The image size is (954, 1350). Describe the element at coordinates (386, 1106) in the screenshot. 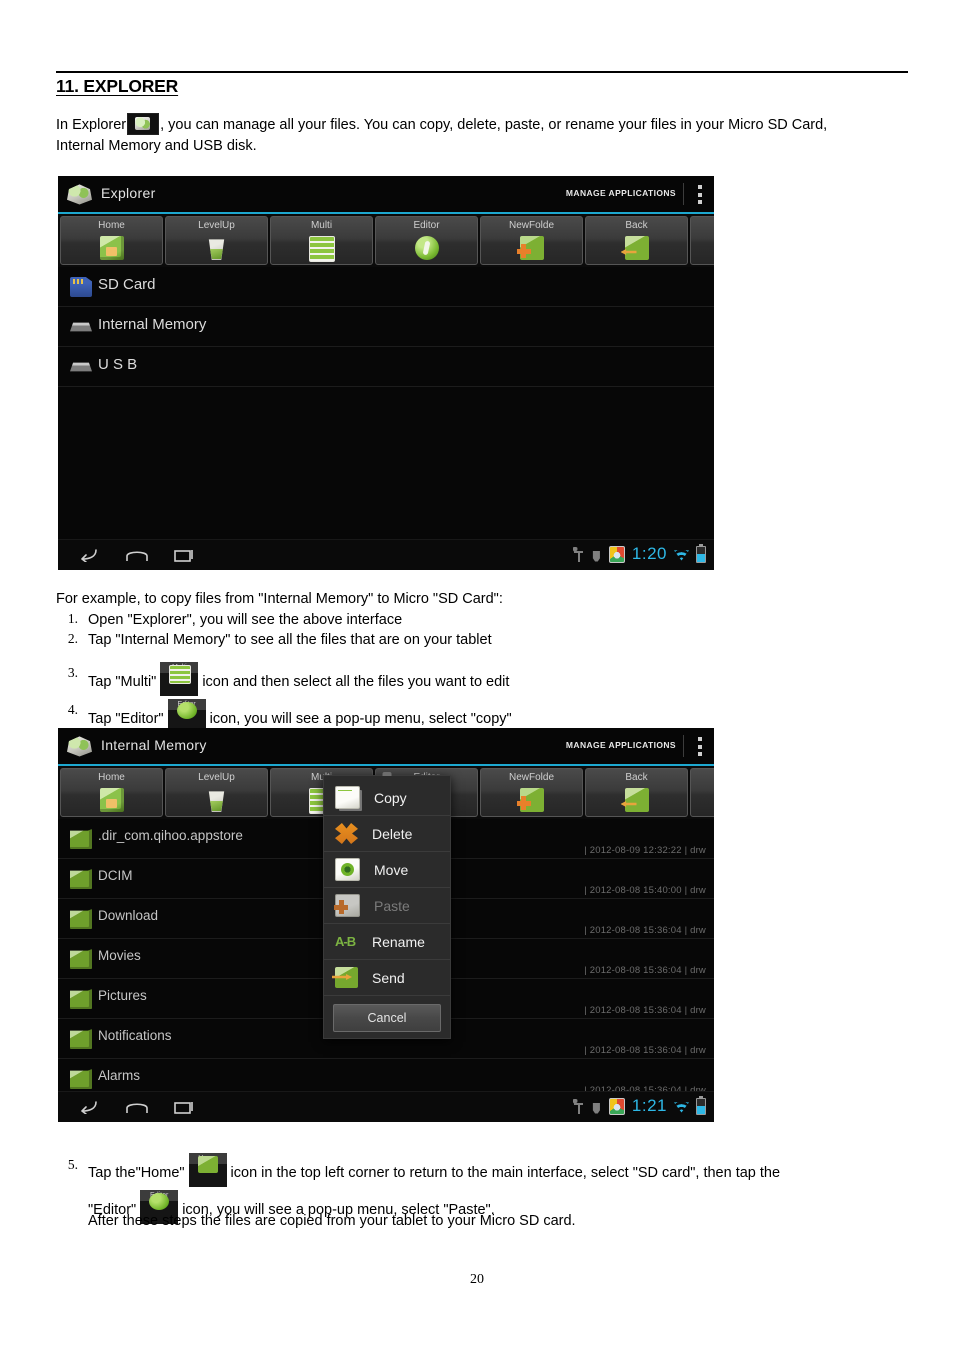

I see `system-navigation-bar: 1:21` at that location.